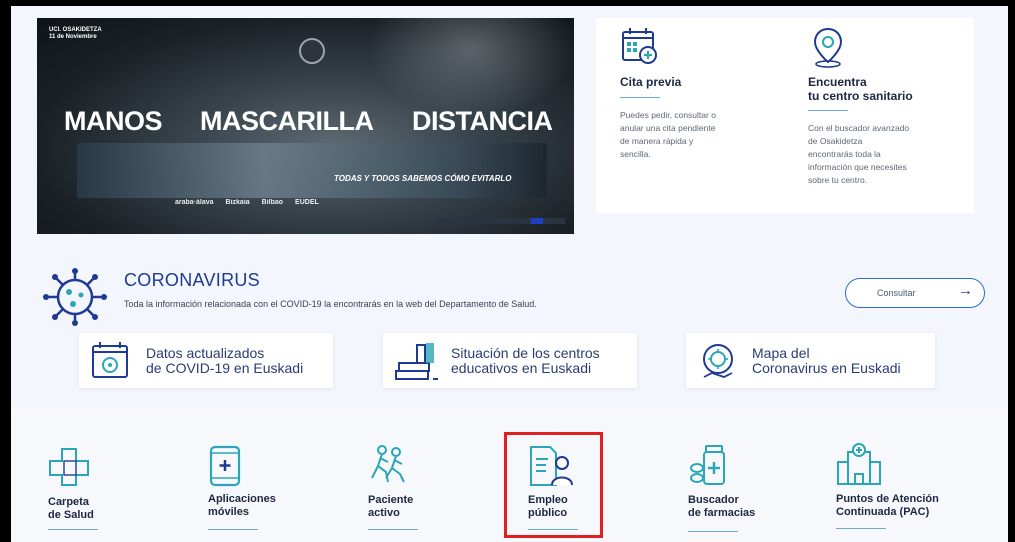 The height and width of the screenshot is (542, 1015). I want to click on frame-border-left, so click(5, 271).